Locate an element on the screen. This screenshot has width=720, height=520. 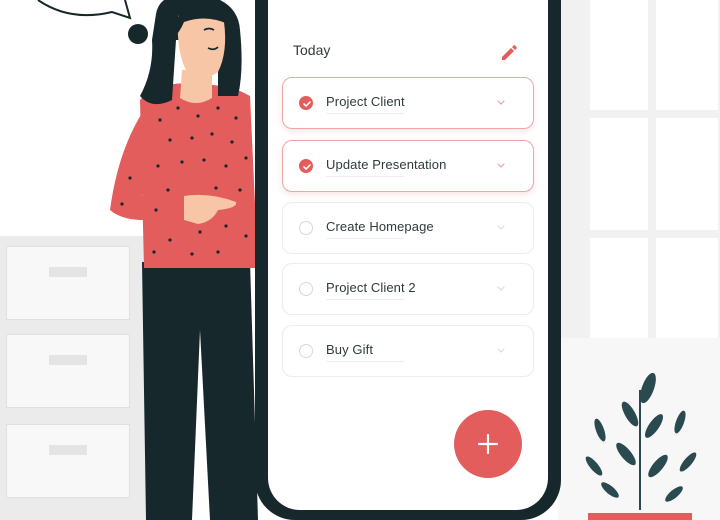
task-label: Project Client 2 is located at coordinates (371, 287).